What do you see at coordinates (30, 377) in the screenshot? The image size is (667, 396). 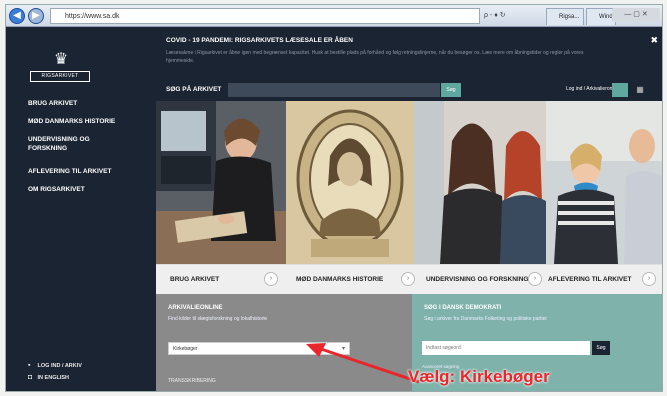 I see `language-icon: ◘` at bounding box center [30, 377].